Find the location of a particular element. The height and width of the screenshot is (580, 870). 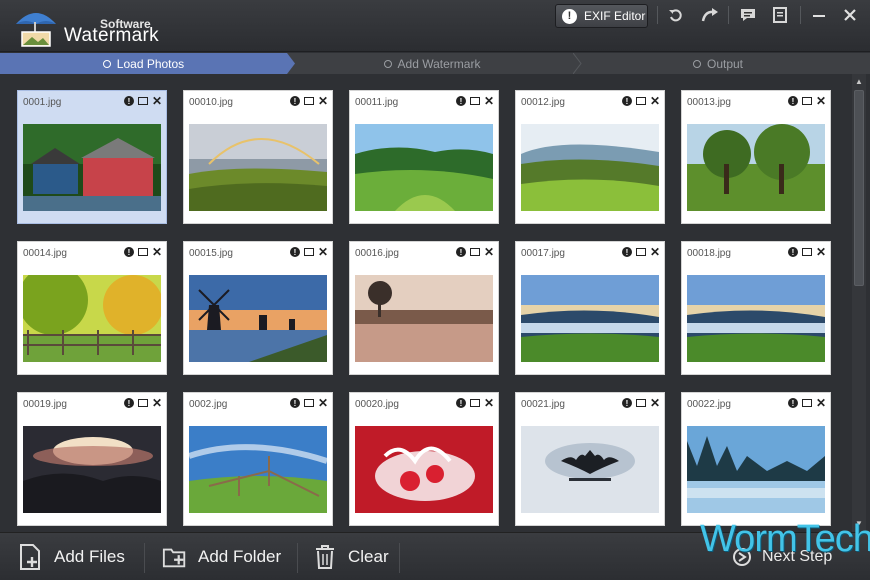

clear-button: Clear is located at coordinates (350, 557).